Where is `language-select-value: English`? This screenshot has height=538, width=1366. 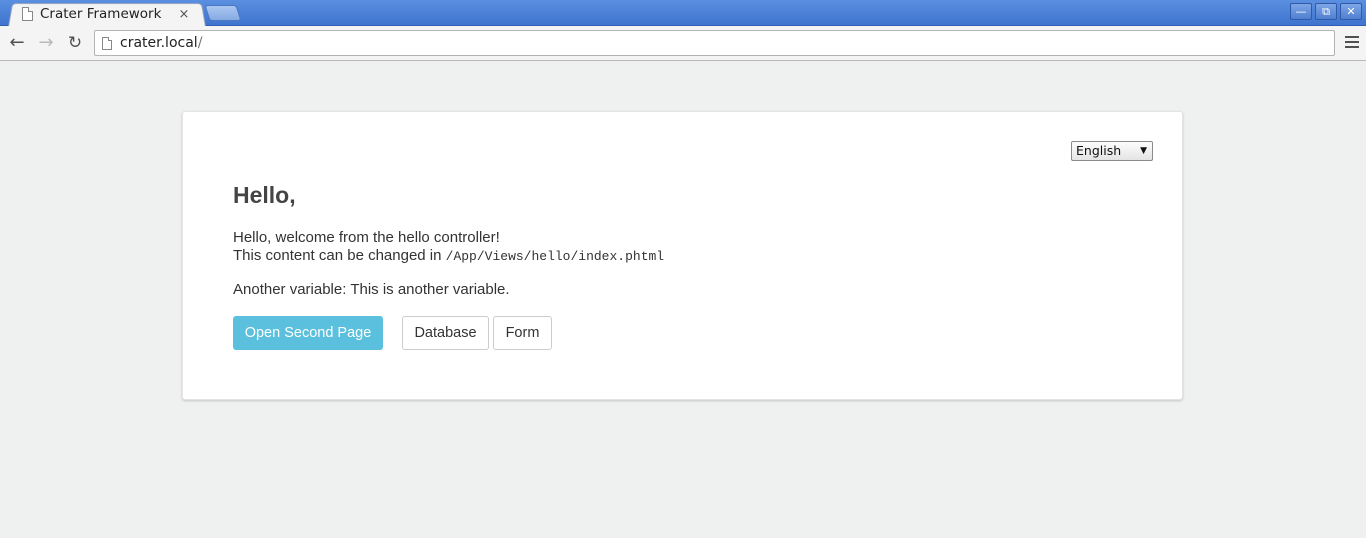
language-select-value: English is located at coordinates (1099, 150).